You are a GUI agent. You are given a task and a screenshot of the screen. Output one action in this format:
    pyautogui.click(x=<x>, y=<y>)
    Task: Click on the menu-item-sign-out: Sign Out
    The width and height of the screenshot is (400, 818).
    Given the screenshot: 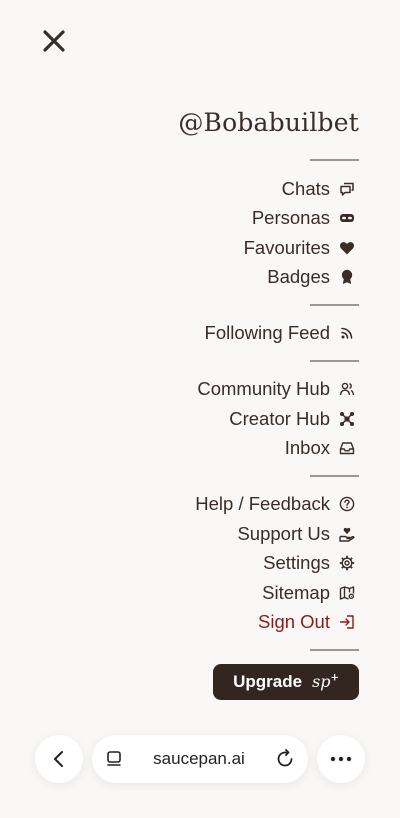 What is the action you would take?
    pyautogui.click(x=306, y=622)
    